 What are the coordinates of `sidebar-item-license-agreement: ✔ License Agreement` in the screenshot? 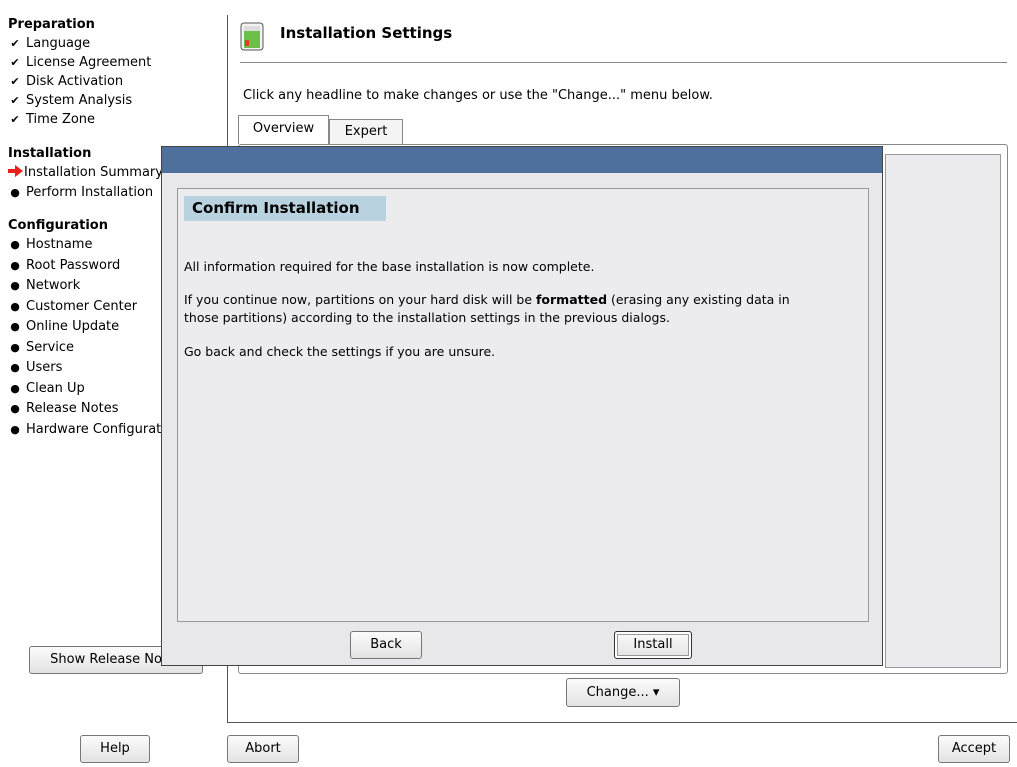 It's located at (79, 63).